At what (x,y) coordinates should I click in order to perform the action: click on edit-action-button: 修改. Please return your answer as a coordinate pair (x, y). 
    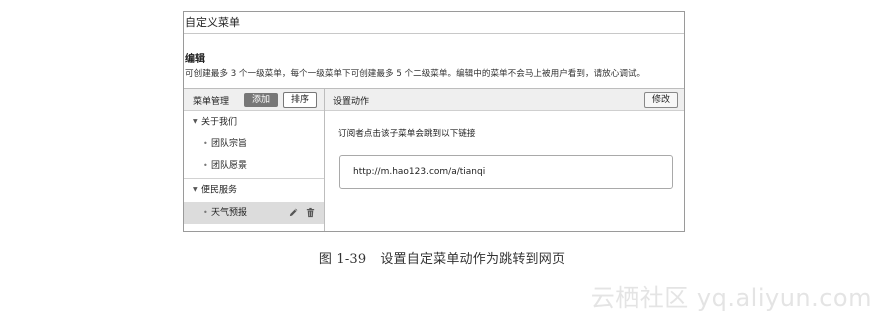
    Looking at the image, I should click on (661, 100).